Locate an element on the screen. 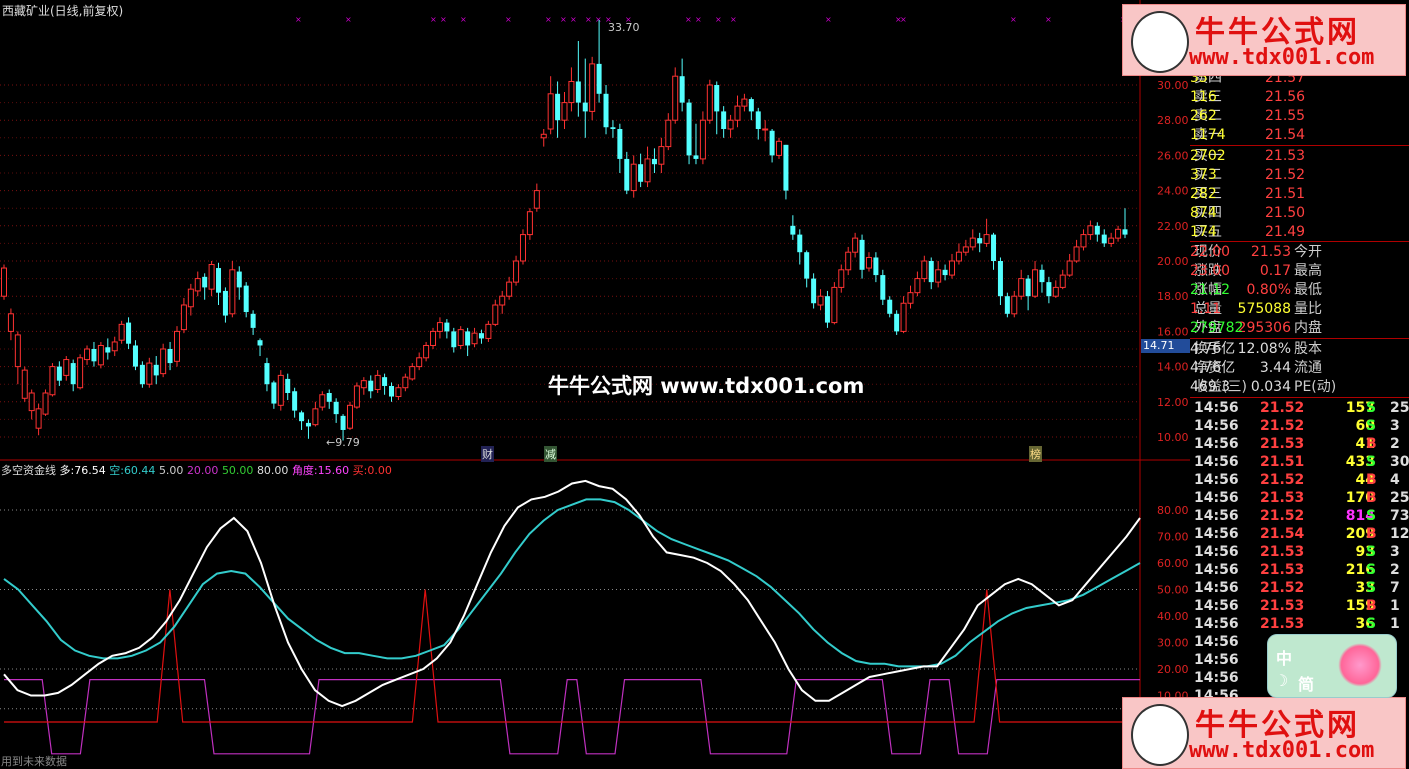  tick-row: 14:56 21.51 433 S 30 is located at coordinates (1299, 462).